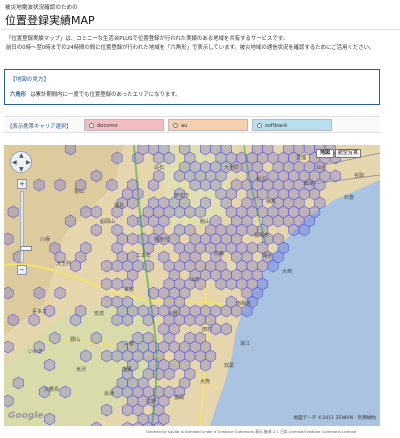 The height and width of the screenshot is (438, 400). What do you see at coordinates (119, 205) in the screenshot?
I see `map-place-label: 福島` at bounding box center [119, 205].